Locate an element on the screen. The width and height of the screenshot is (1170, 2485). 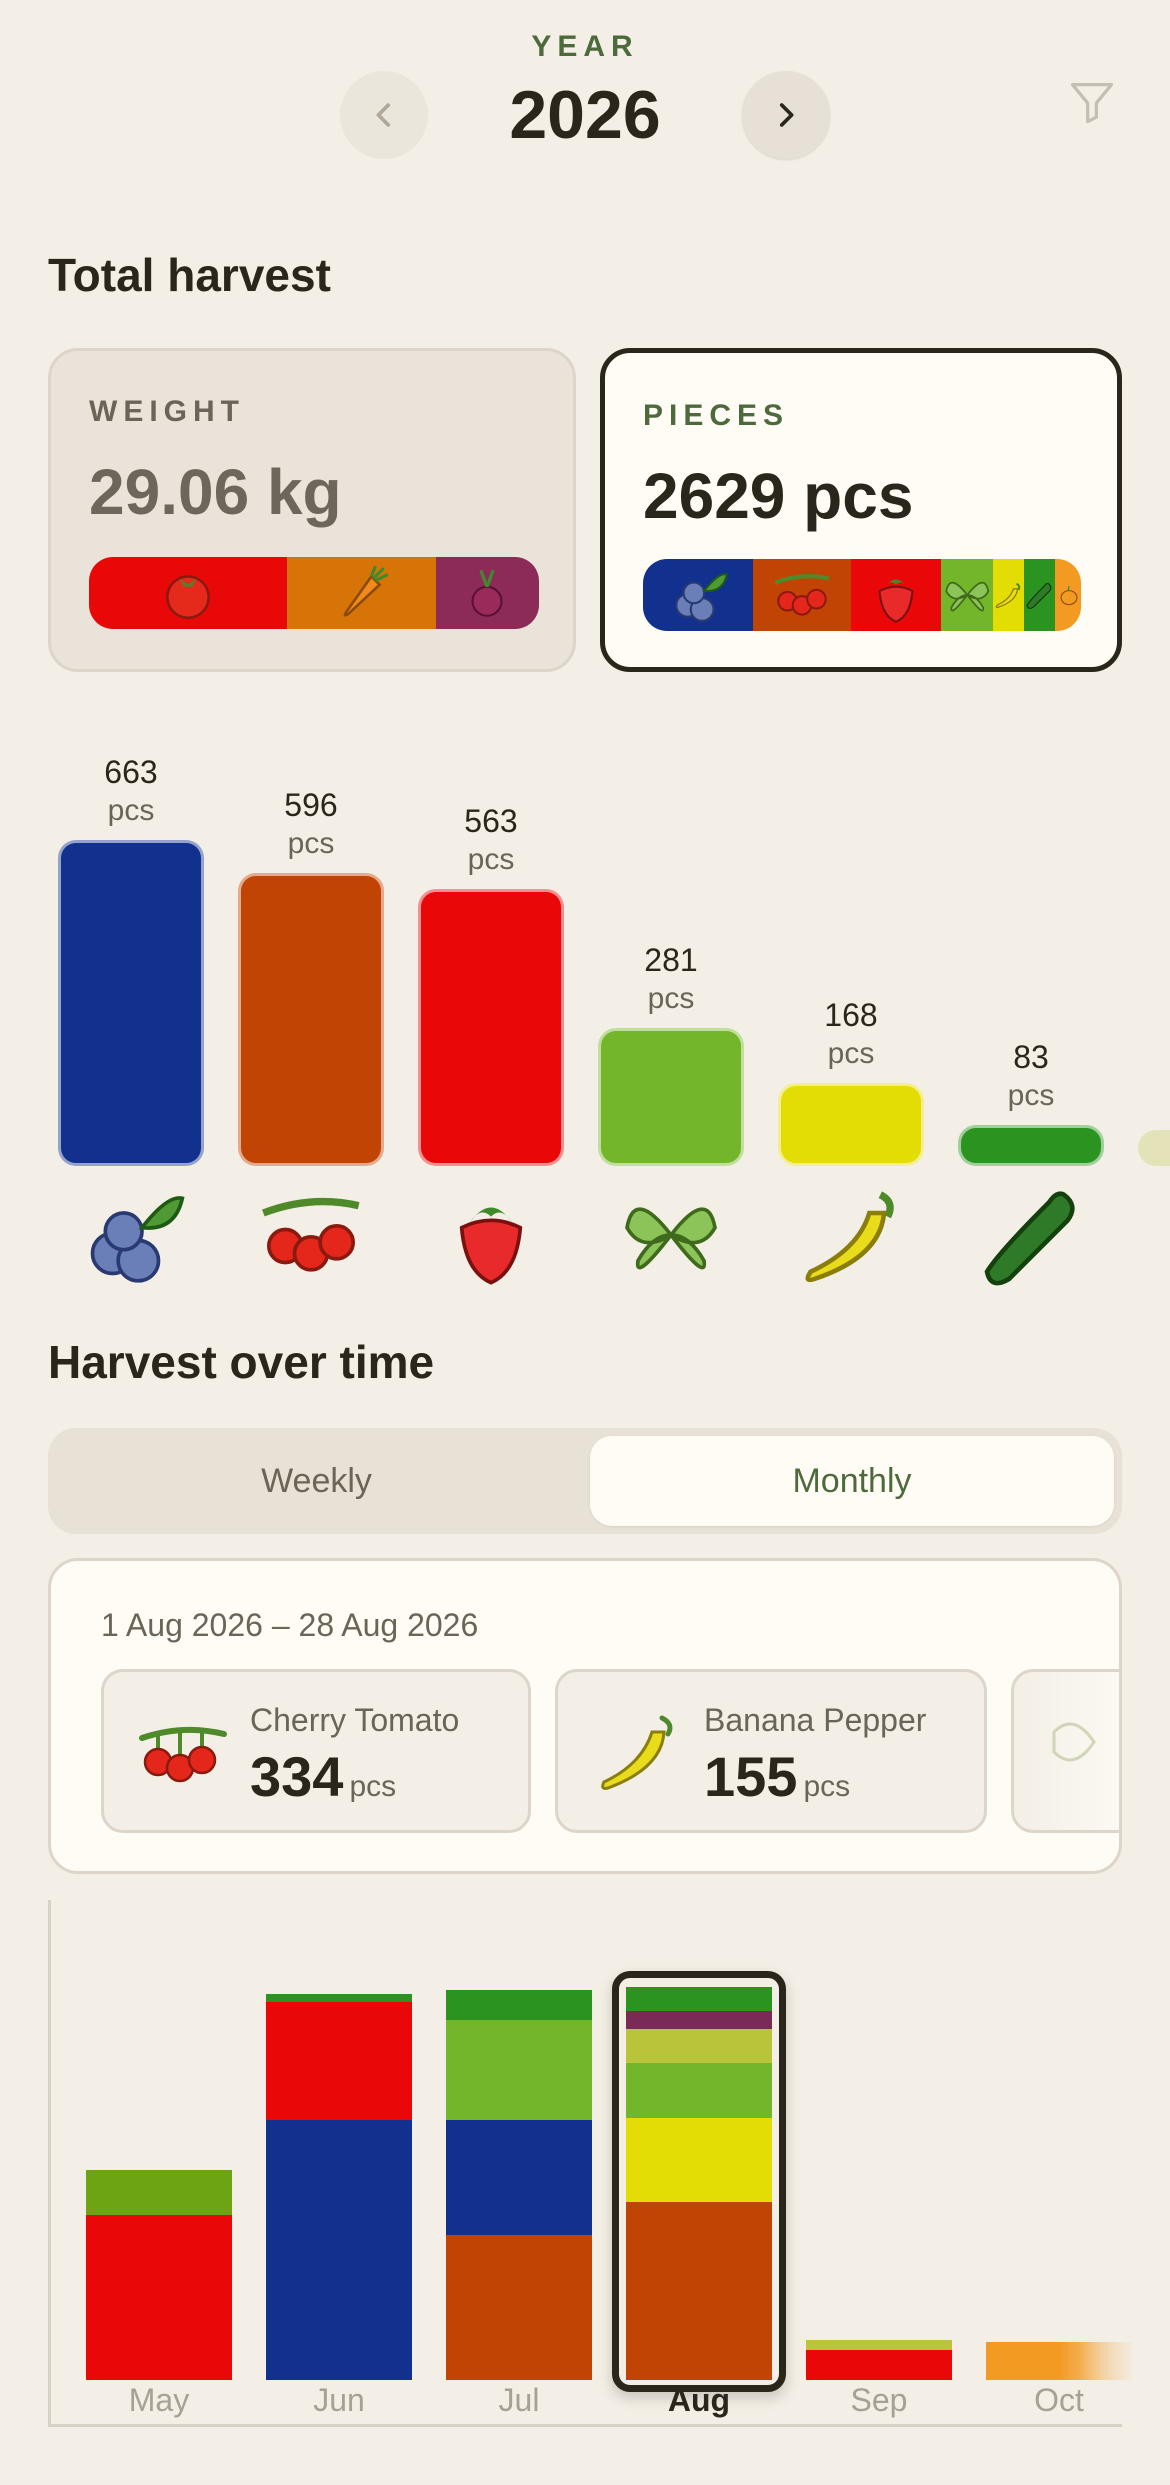
chevron-right-icon is located at coordinates (786, 115).